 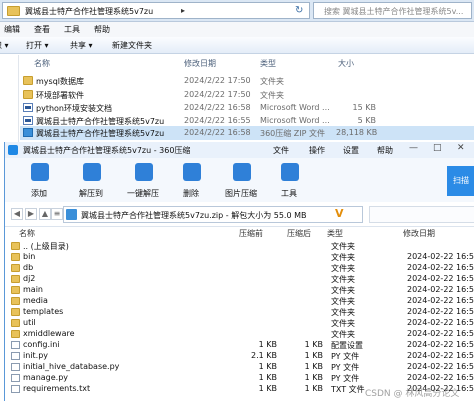 I want to click on archive-item-compressed: 2.1 KB, so click(x=264, y=355).